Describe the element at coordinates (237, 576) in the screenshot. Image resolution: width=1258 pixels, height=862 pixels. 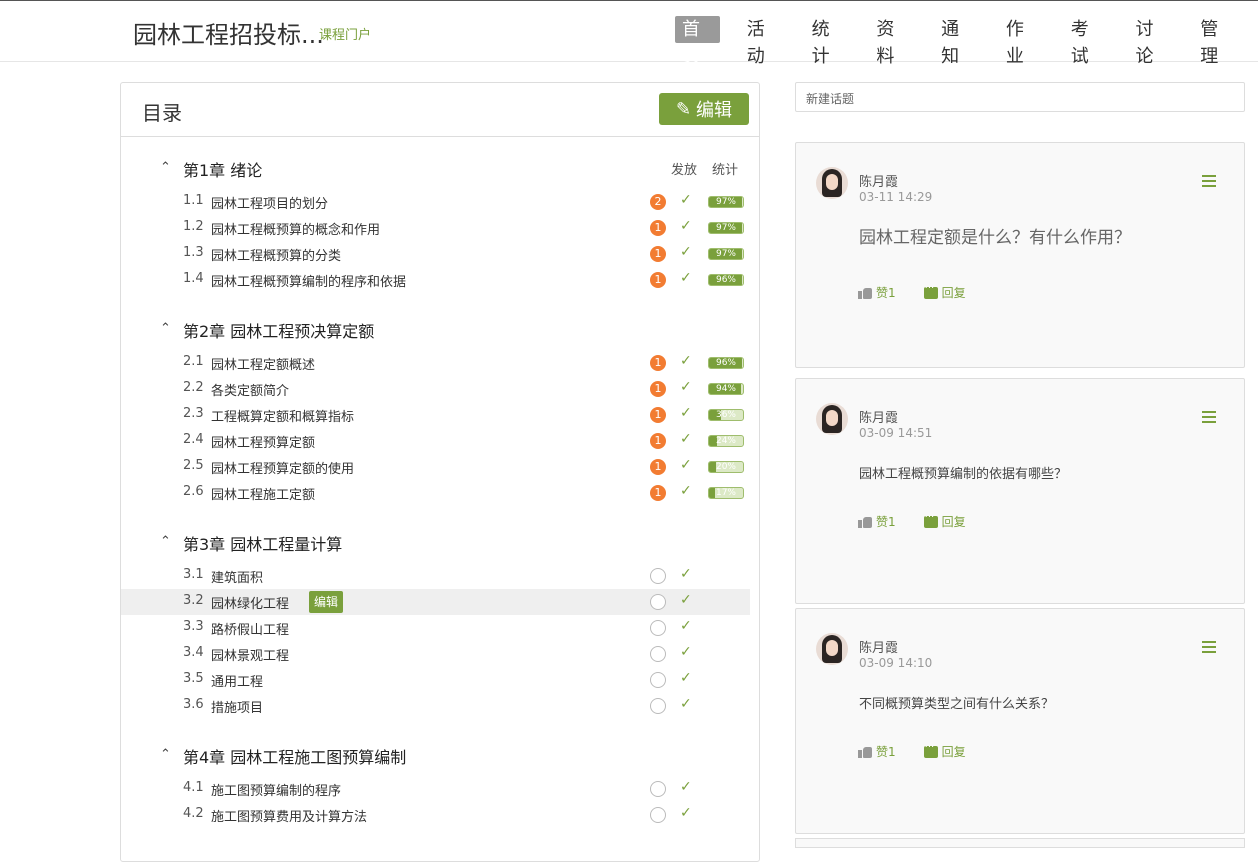
I see `section-title: 建筑面积` at that location.